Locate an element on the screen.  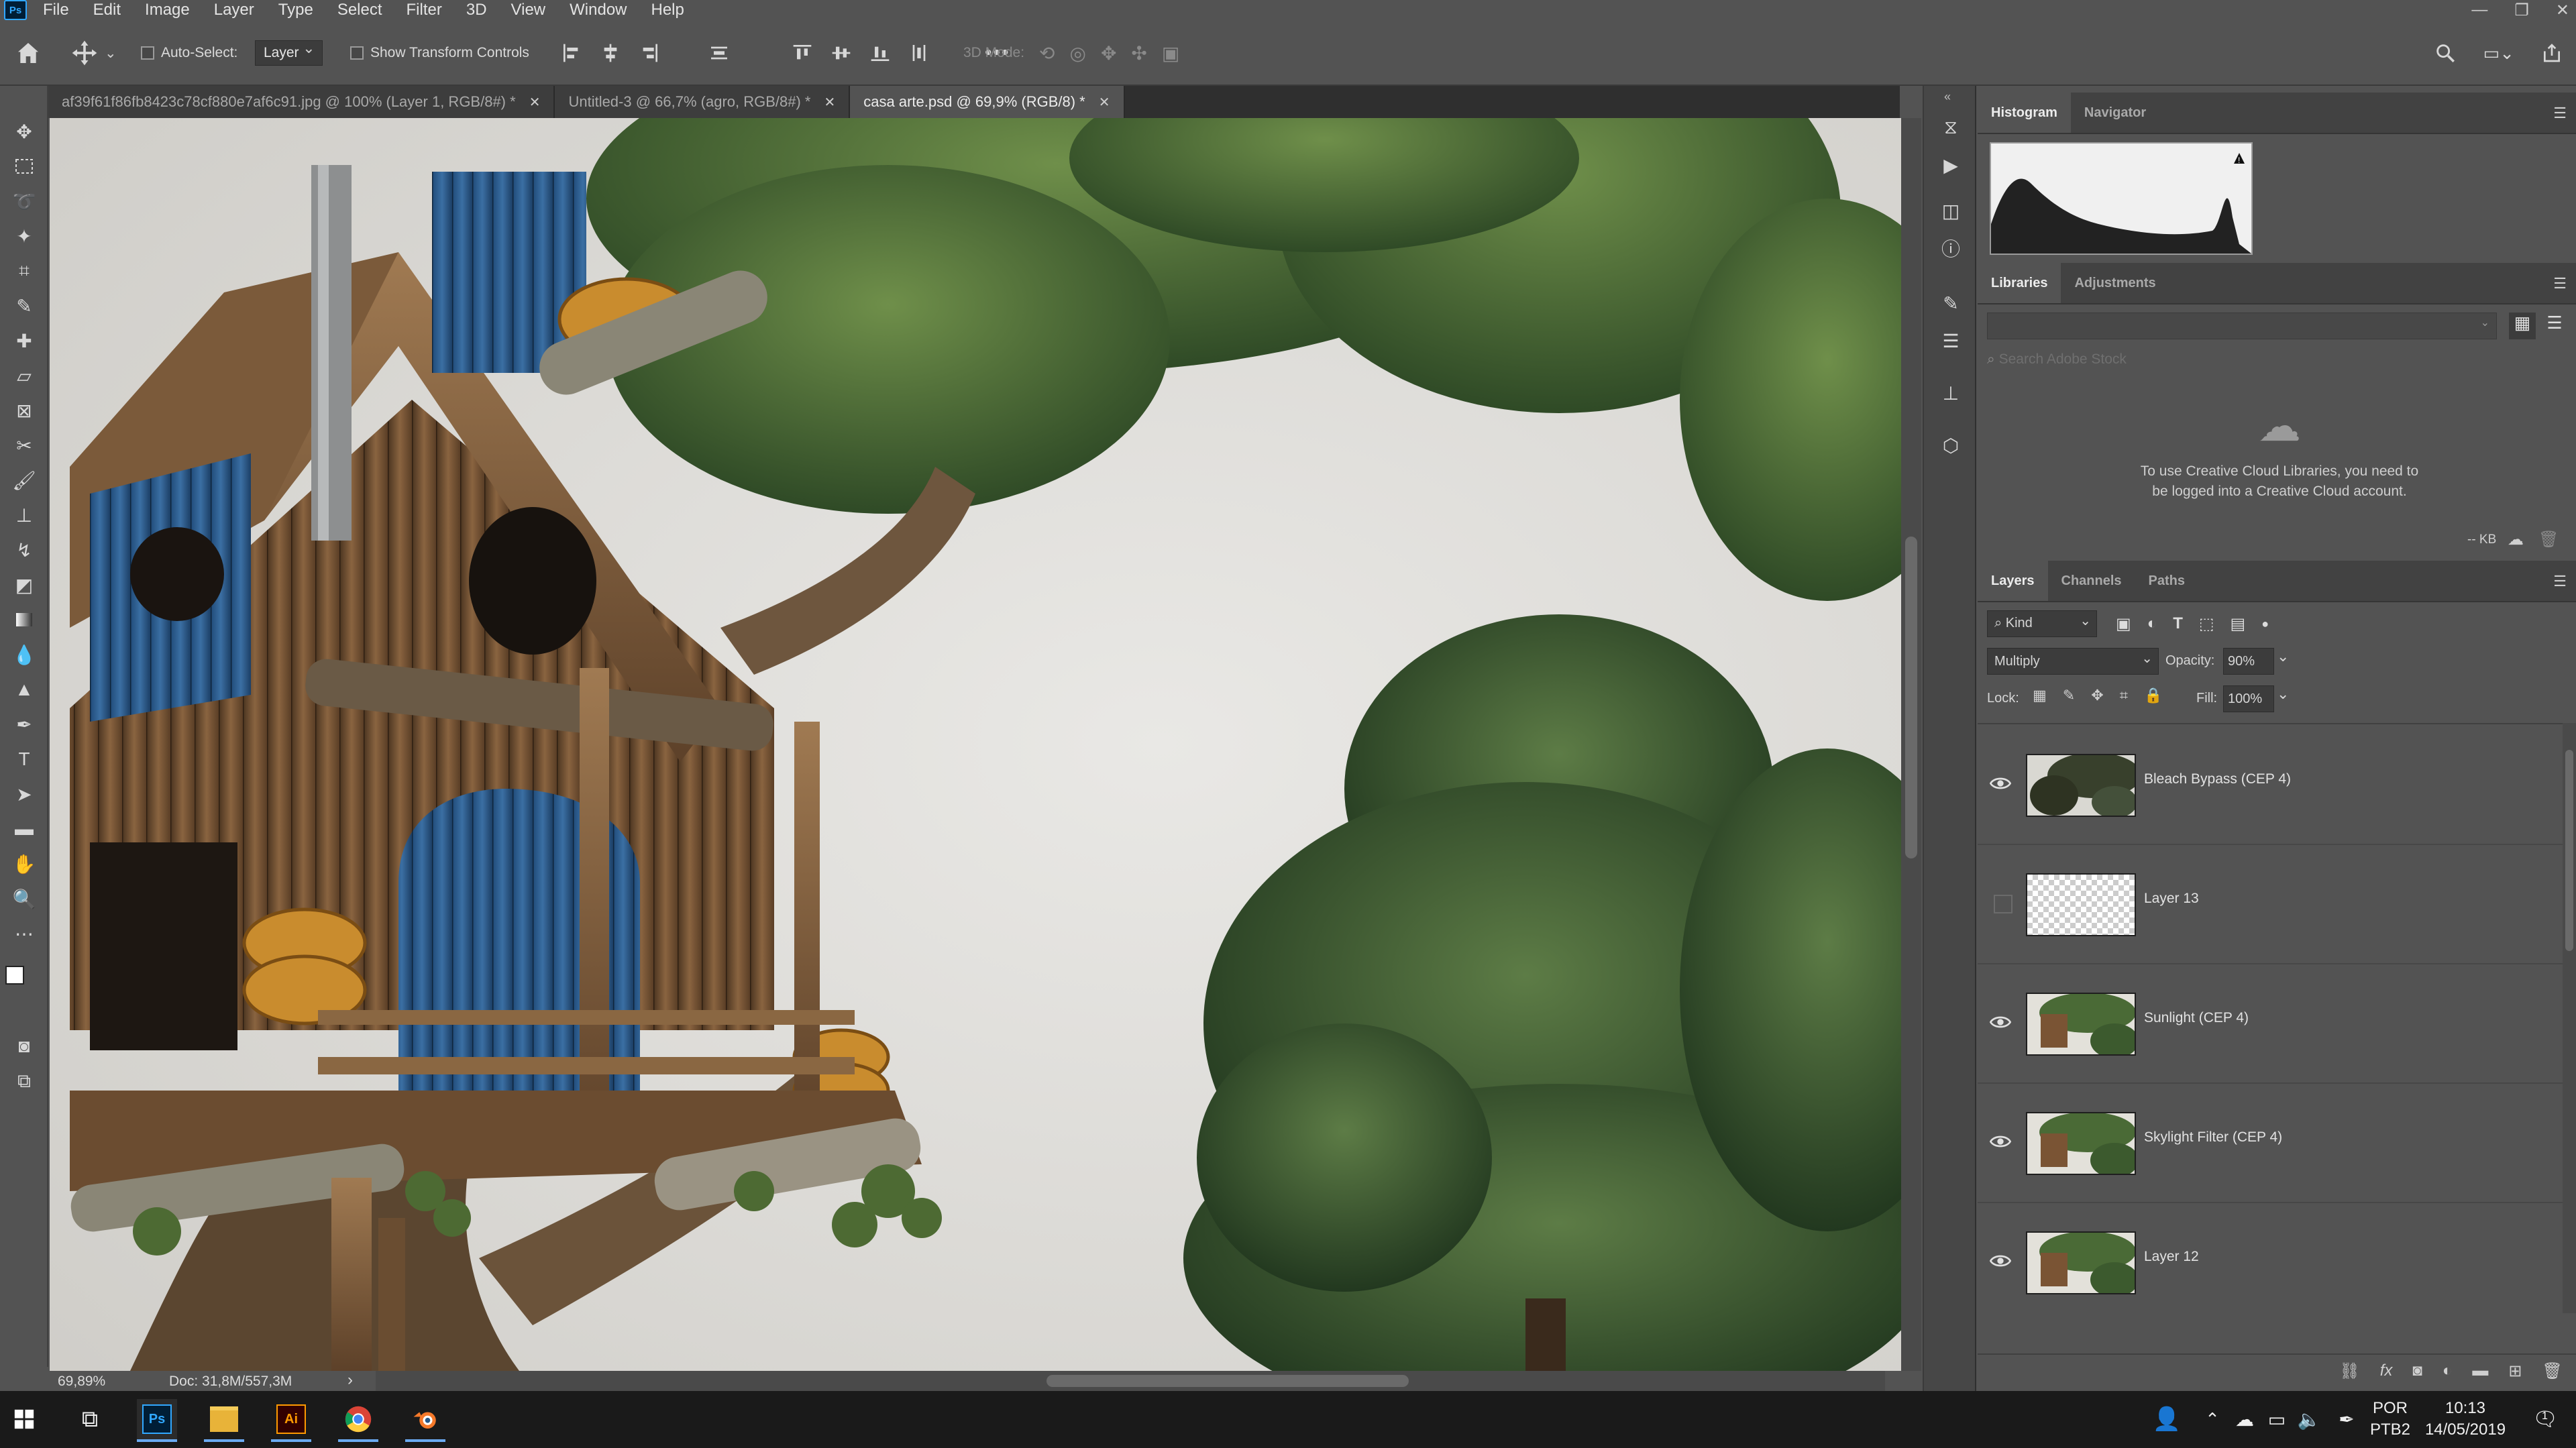
gradient-tool-icon is located at coordinates (24, 619).